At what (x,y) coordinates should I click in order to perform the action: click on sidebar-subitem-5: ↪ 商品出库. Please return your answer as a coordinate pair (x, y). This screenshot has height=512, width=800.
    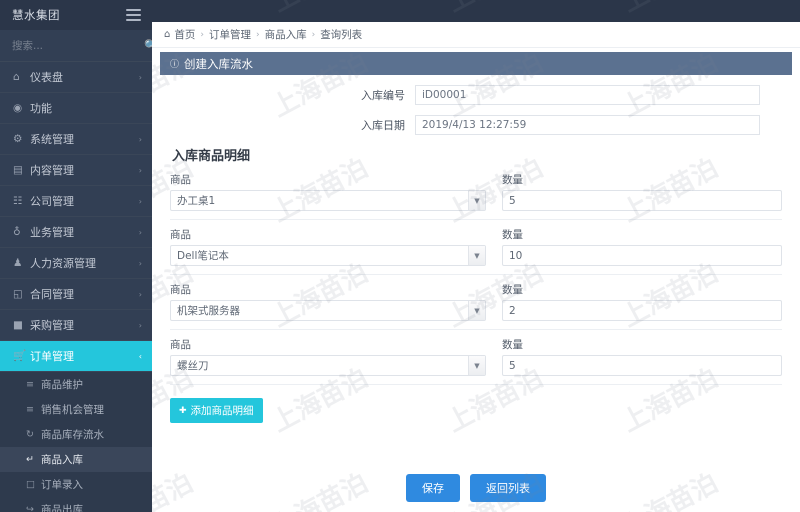
    Looking at the image, I should click on (76, 504).